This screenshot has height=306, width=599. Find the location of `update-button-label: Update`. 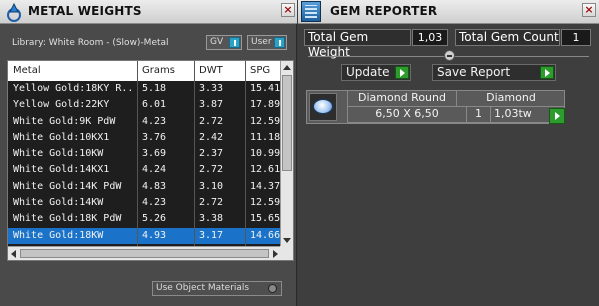

update-button-label: Update is located at coordinates (368, 72).